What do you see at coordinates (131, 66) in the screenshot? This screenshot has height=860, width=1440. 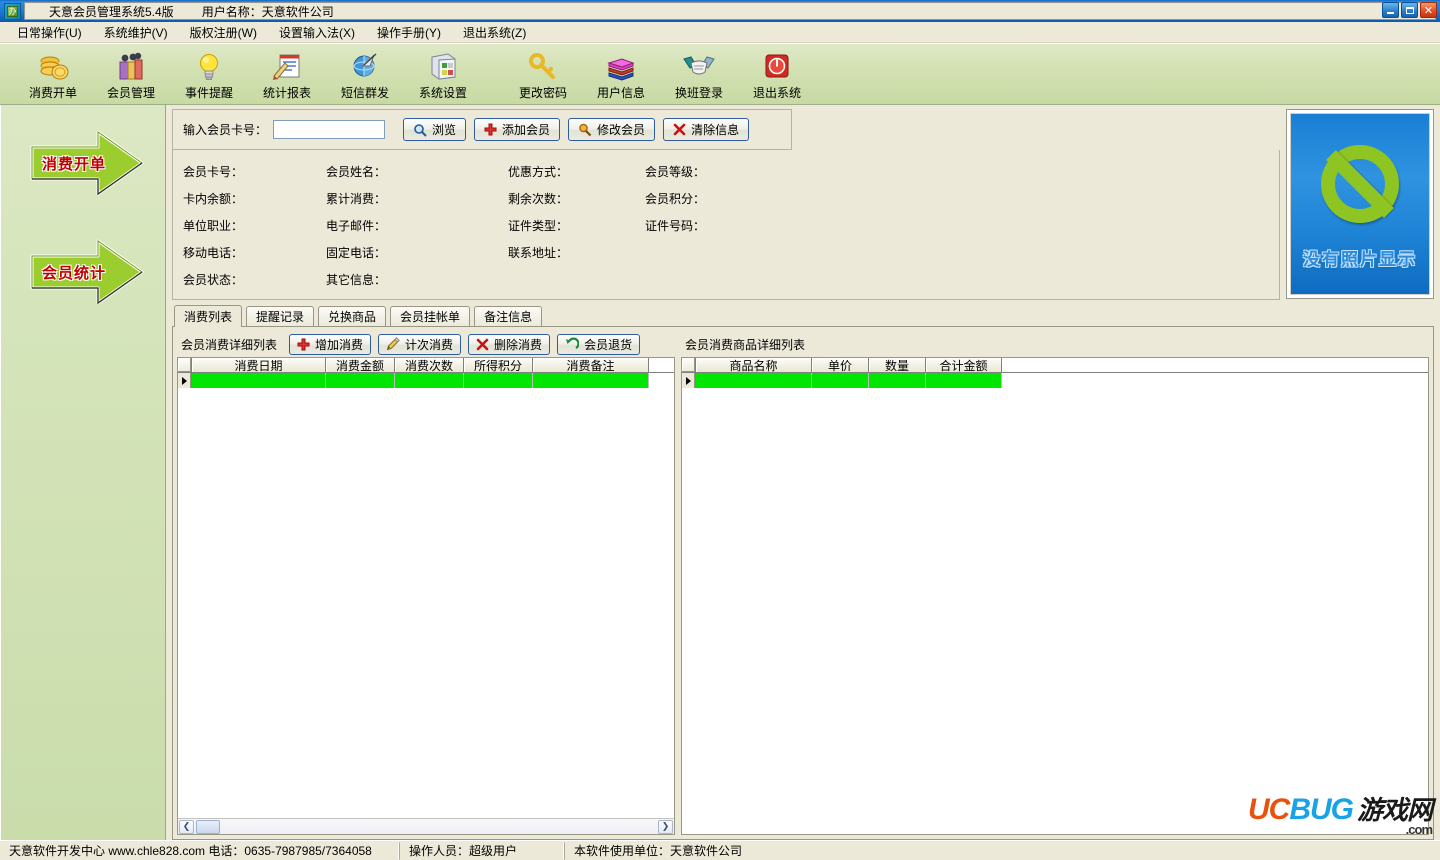 I see `people-icon` at bounding box center [131, 66].